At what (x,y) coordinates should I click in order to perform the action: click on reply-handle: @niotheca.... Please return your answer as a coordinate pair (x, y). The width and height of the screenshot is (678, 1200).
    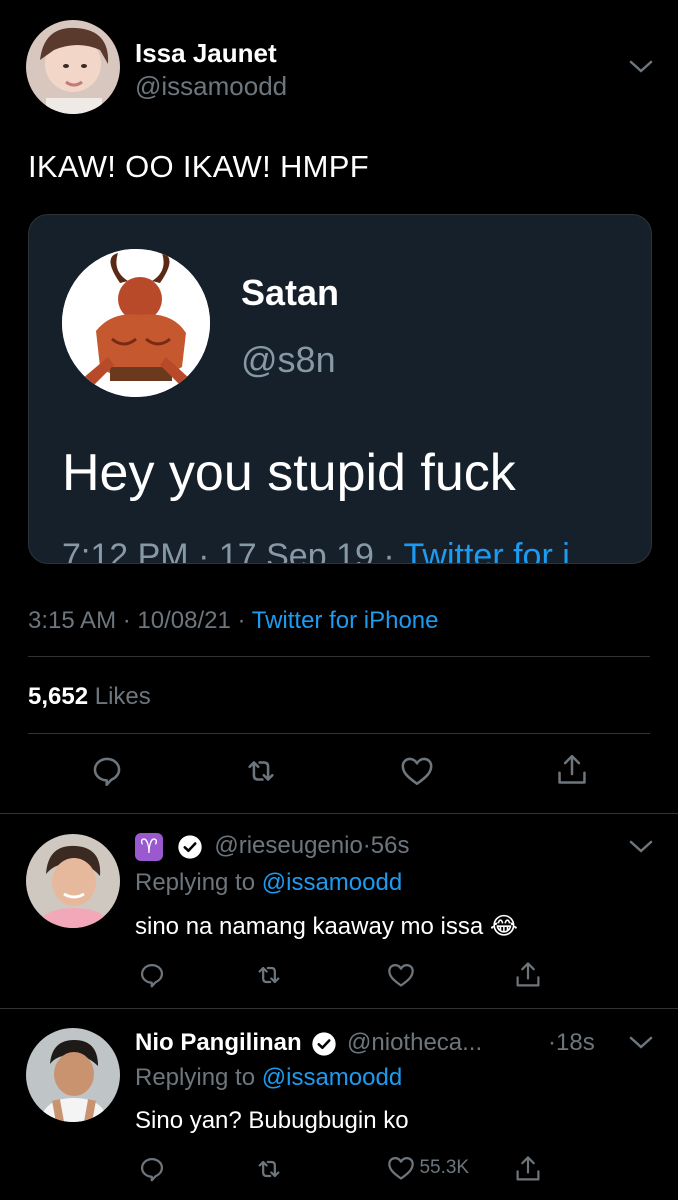
    Looking at the image, I should click on (414, 1042).